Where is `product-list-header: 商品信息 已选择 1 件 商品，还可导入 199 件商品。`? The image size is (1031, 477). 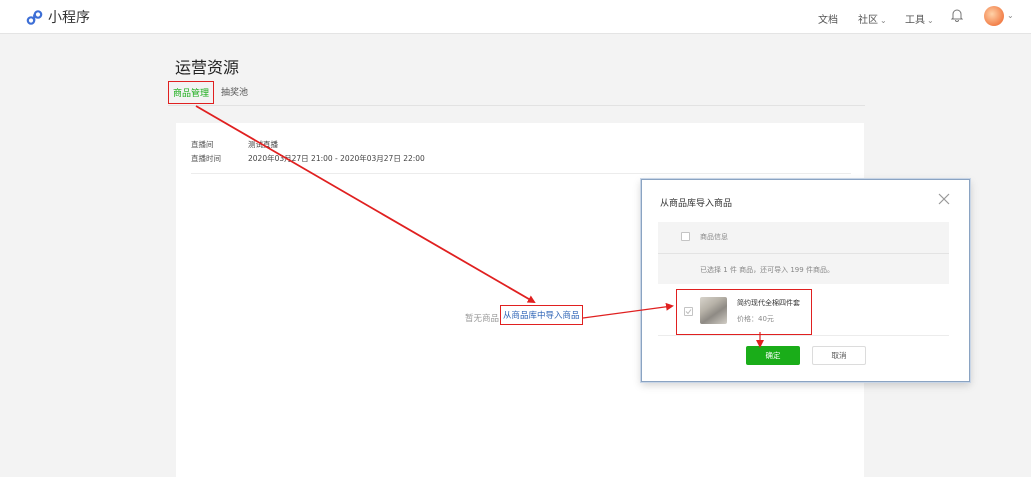
product-list-header: 商品信息 已选择 1 件 商品，还可导入 199 件商品。 is located at coordinates (803, 253).